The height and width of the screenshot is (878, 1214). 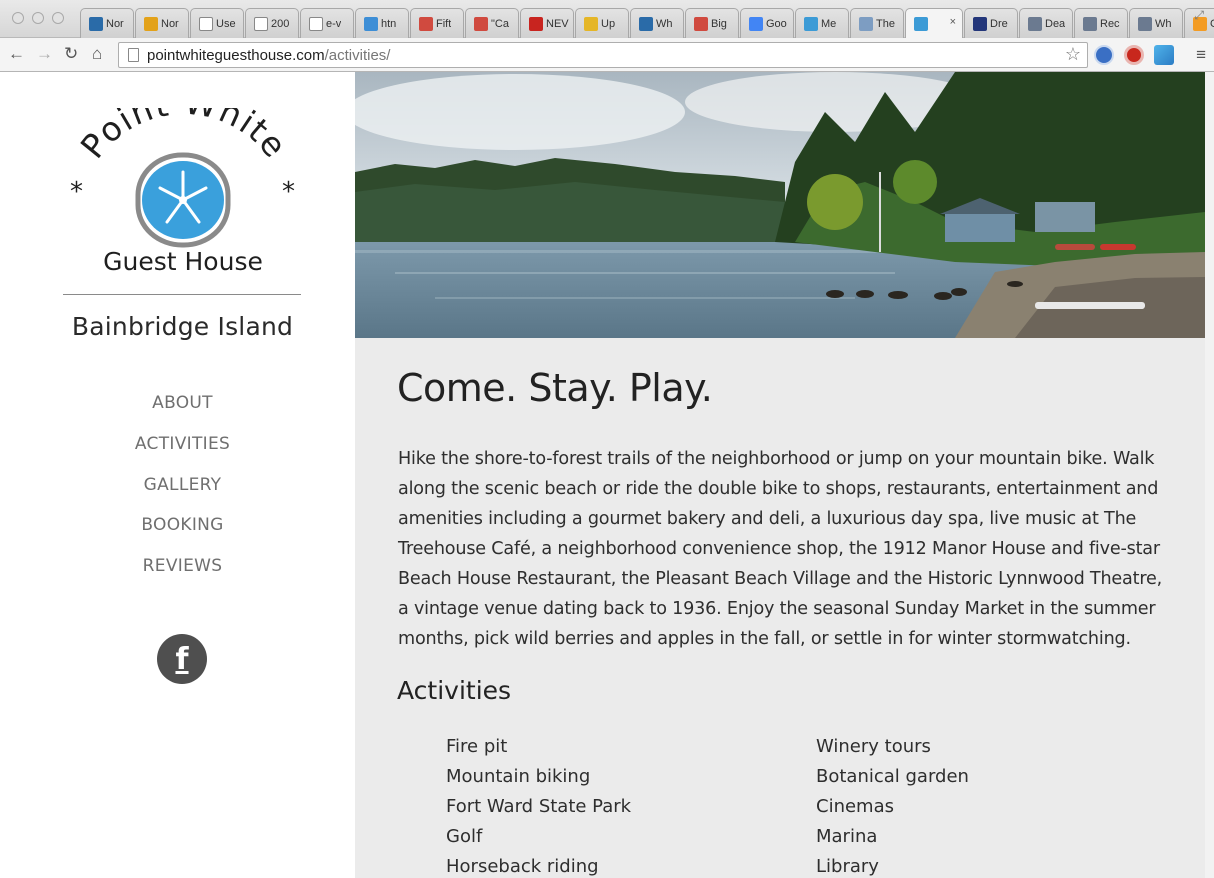 I want to click on point-white-logo: Point White * * Guest House, so click(x=183, y=193).